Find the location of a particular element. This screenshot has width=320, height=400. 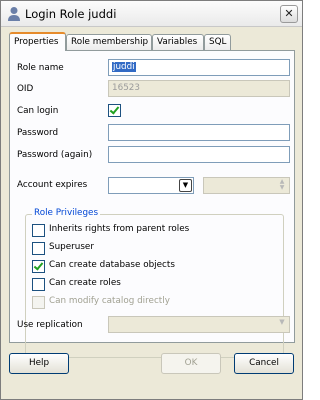

title-bar: Login Role juddi ✕ is located at coordinates (151, 14).